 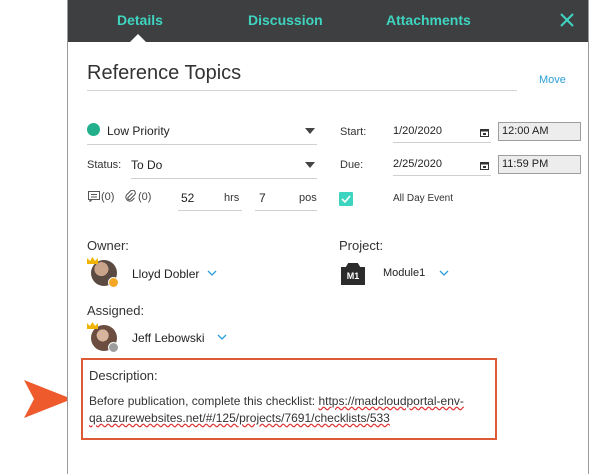 I want to click on pos-input: 7, so click(x=262, y=198).